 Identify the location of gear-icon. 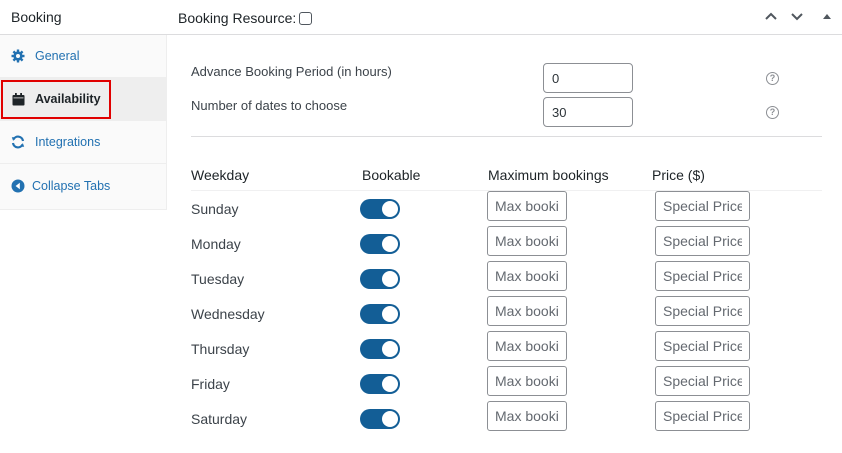
(18, 56).